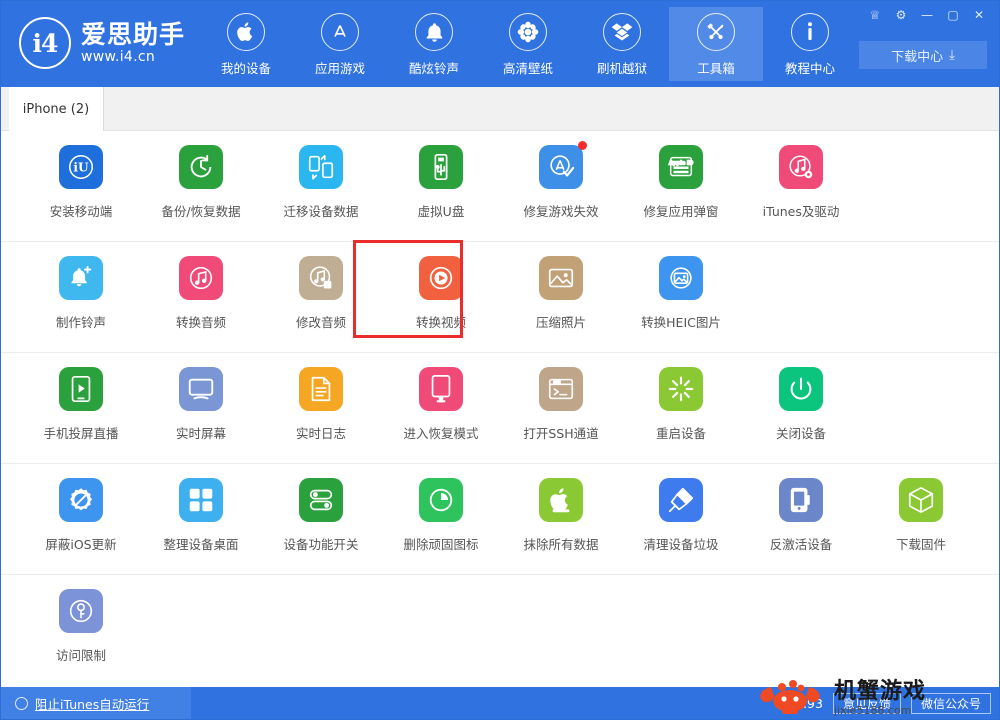 The image size is (1000, 720). I want to click on tool-download-firmware: 下载固件, so click(921, 515).